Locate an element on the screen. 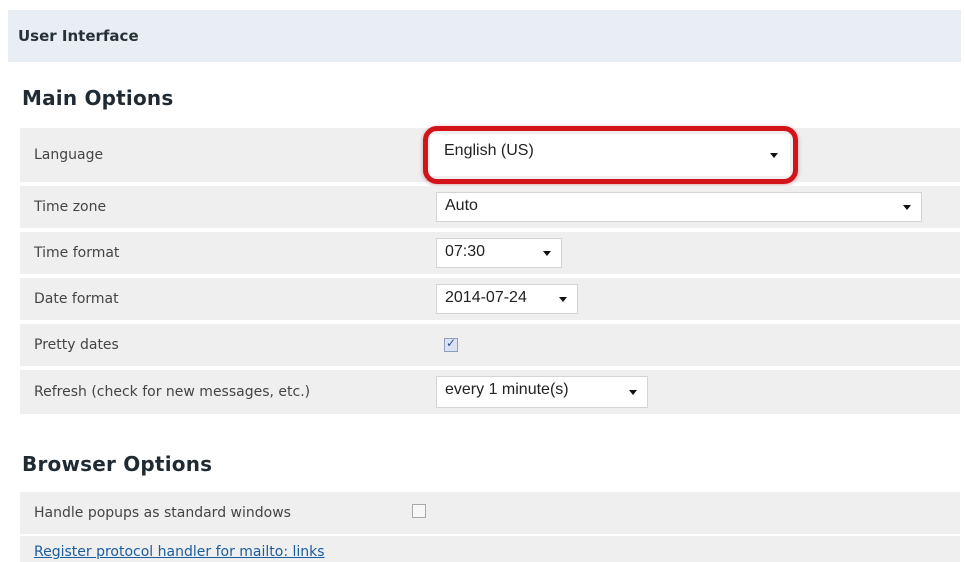 The height and width of the screenshot is (562, 965). refresh-label: Refresh (check for new messages, etc.) is located at coordinates (172, 392).